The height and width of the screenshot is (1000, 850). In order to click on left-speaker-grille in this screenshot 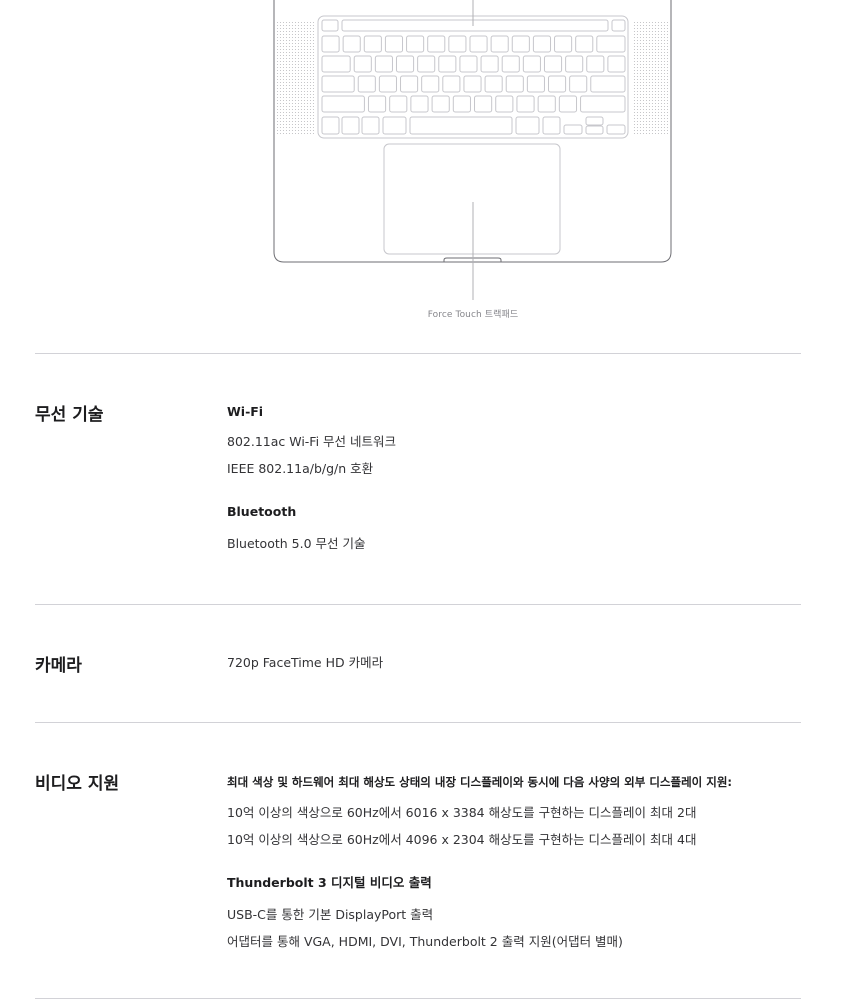, I will do `click(295, 77)`.